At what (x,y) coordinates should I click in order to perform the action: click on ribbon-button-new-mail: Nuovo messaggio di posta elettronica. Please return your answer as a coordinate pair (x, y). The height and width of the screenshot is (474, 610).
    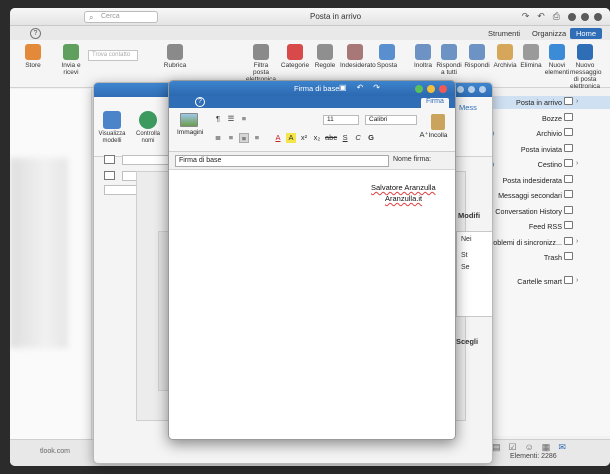
    Looking at the image, I should click on (586, 67).